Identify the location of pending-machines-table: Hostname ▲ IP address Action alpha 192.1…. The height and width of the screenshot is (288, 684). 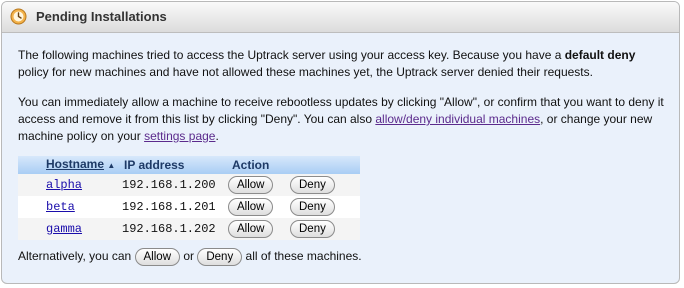
(189, 198).